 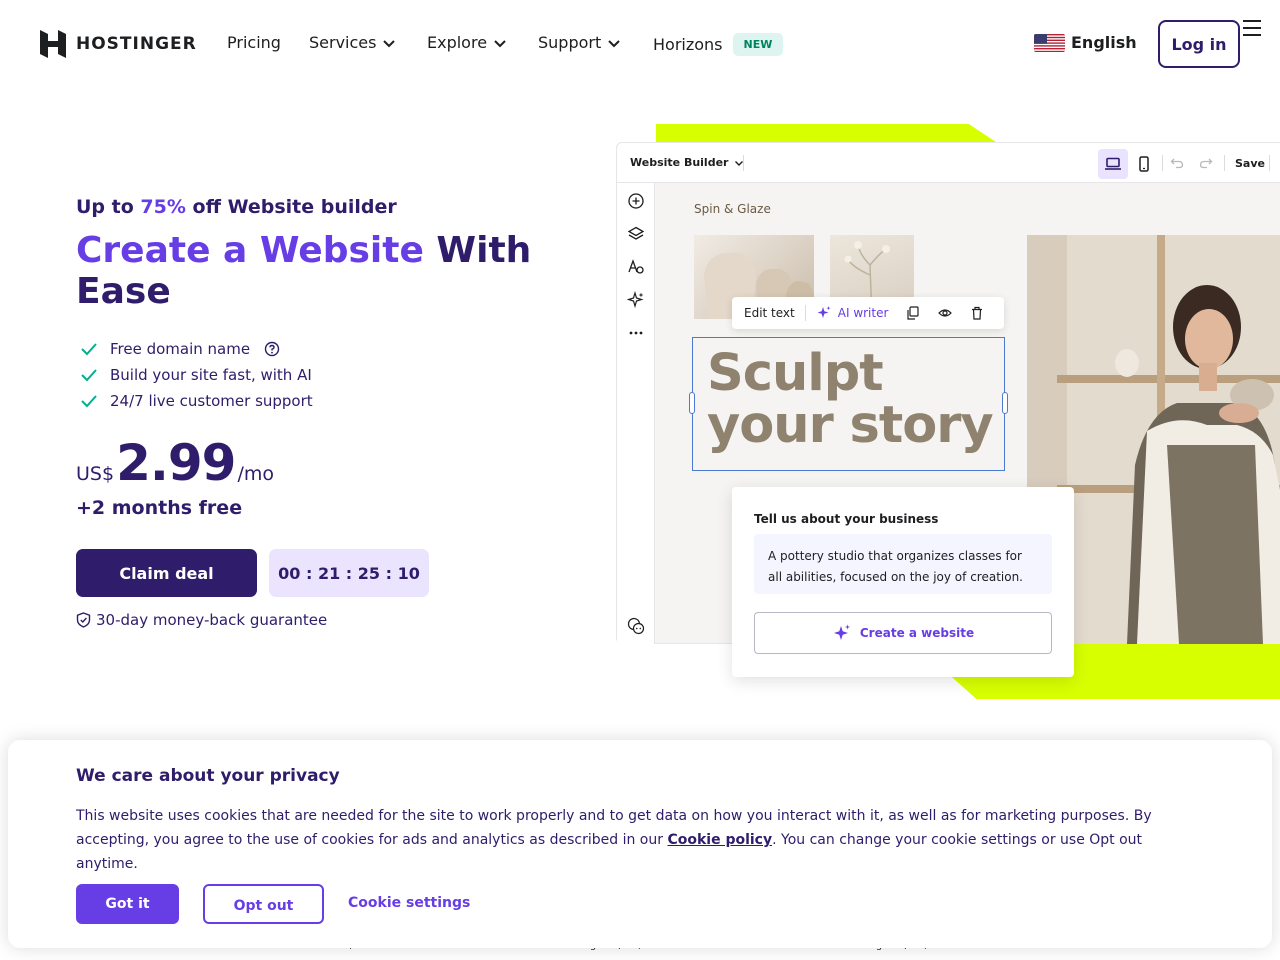 What do you see at coordinates (636, 233) in the screenshot?
I see `layers-icon` at bounding box center [636, 233].